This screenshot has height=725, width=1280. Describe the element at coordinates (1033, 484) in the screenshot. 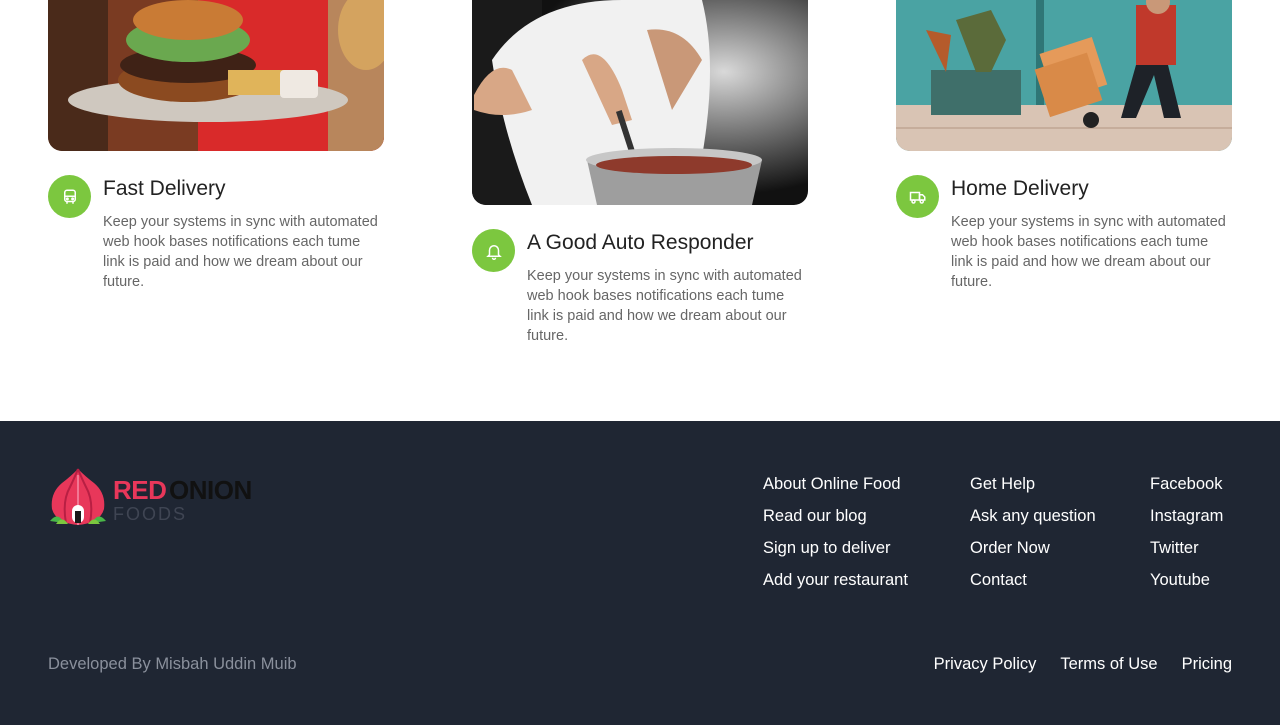

I see `footer-link-get-help: Get Help` at that location.